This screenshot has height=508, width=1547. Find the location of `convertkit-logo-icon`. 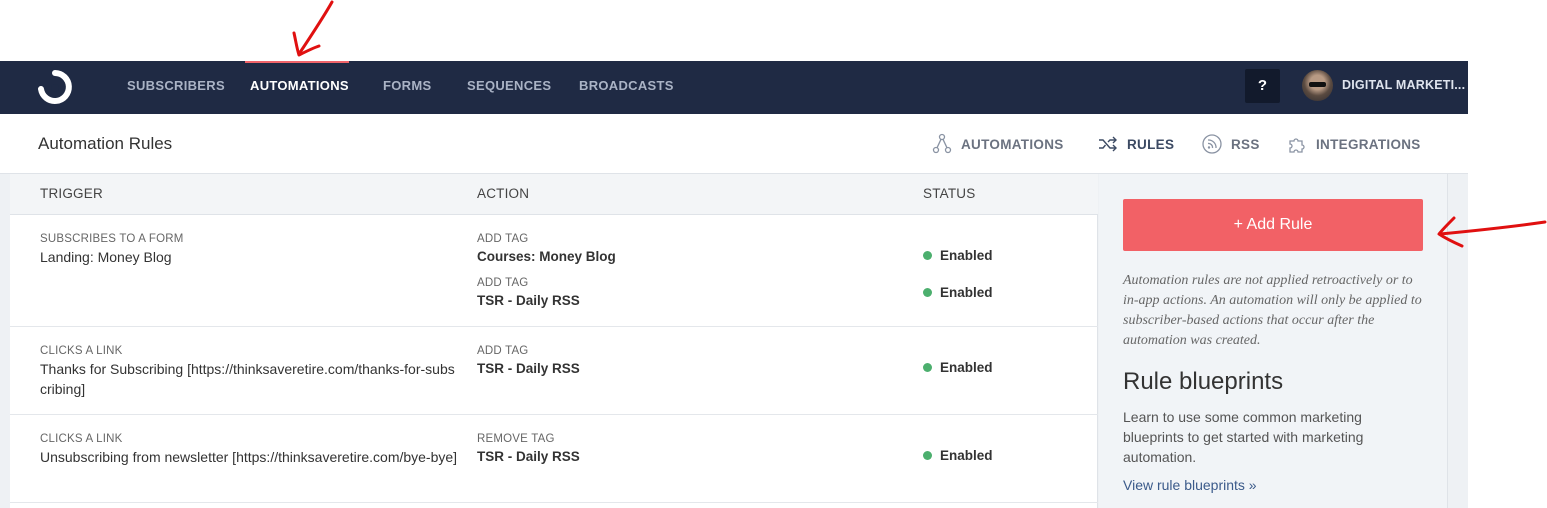

convertkit-logo-icon is located at coordinates (55, 87).